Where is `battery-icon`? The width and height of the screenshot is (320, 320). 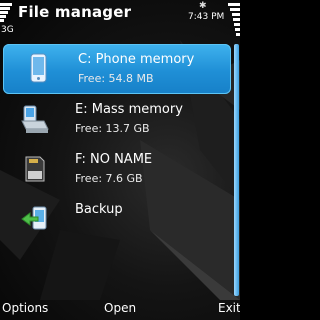
battery-icon is located at coordinates (234, 19).